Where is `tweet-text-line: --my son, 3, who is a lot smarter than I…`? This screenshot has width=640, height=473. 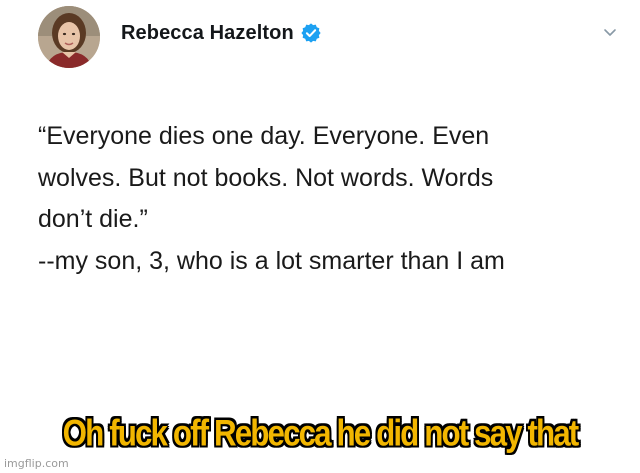
tweet-text-line: --my son, 3, who is a lot smarter than I… is located at coordinates (271, 260).